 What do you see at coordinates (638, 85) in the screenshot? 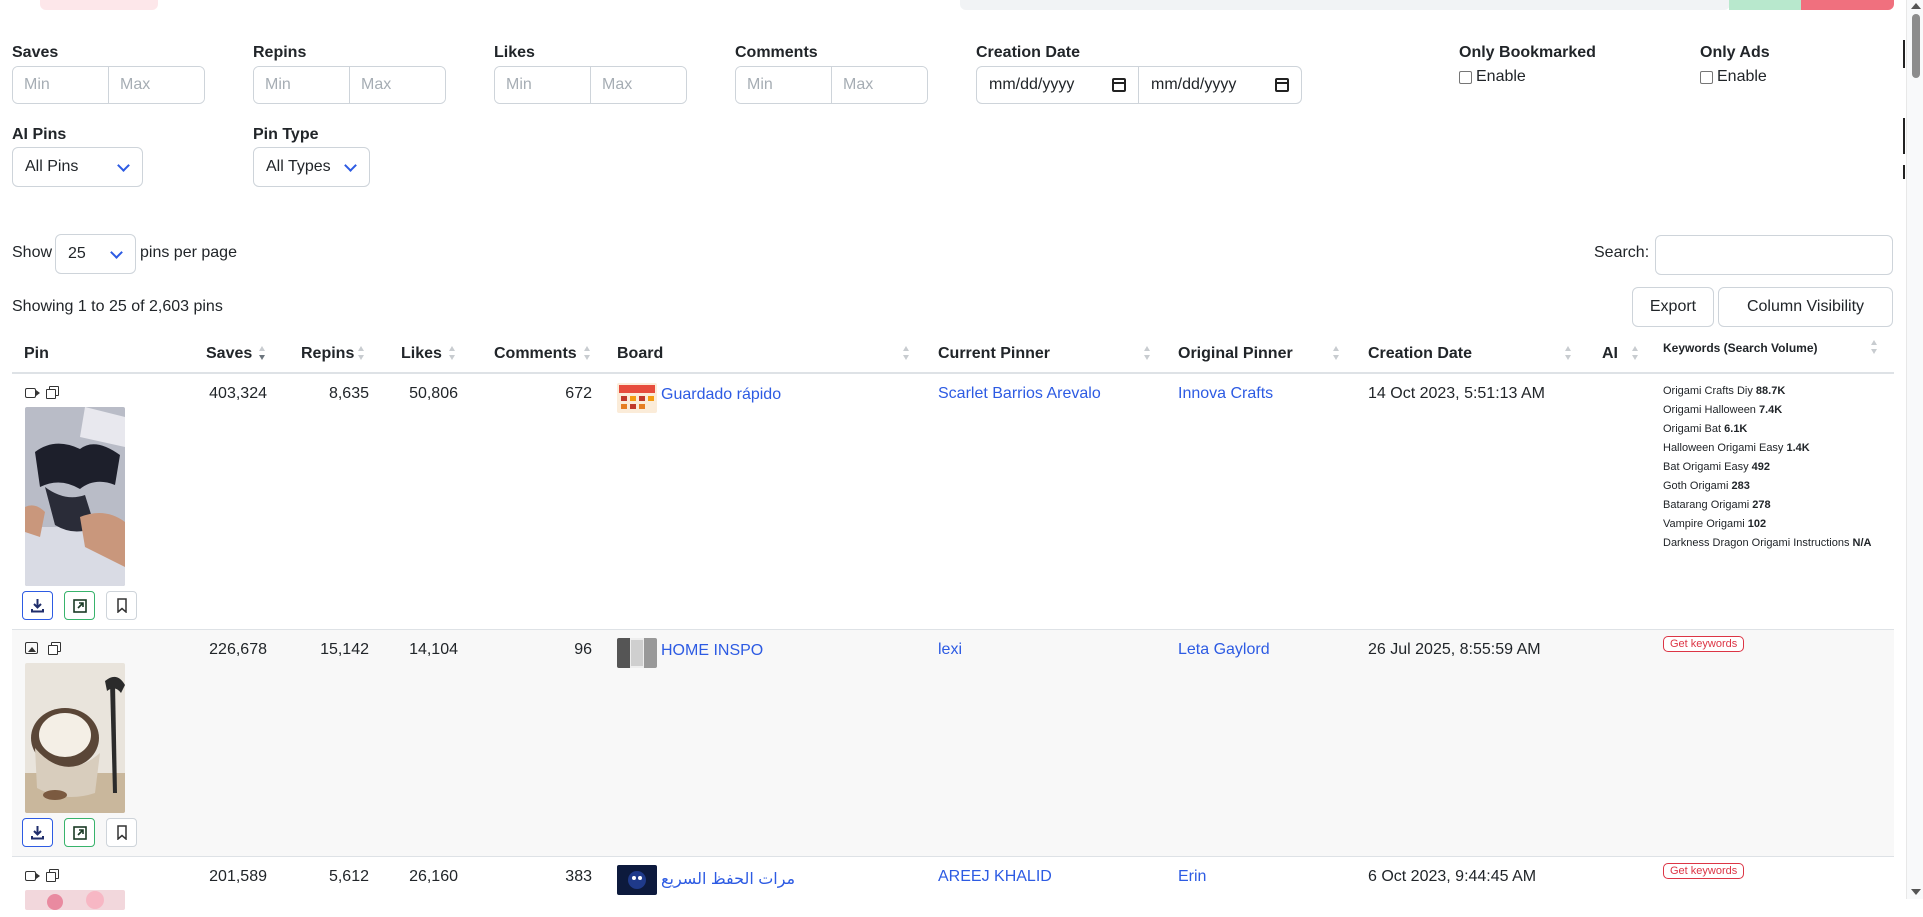
I see `likes-max-input` at bounding box center [638, 85].